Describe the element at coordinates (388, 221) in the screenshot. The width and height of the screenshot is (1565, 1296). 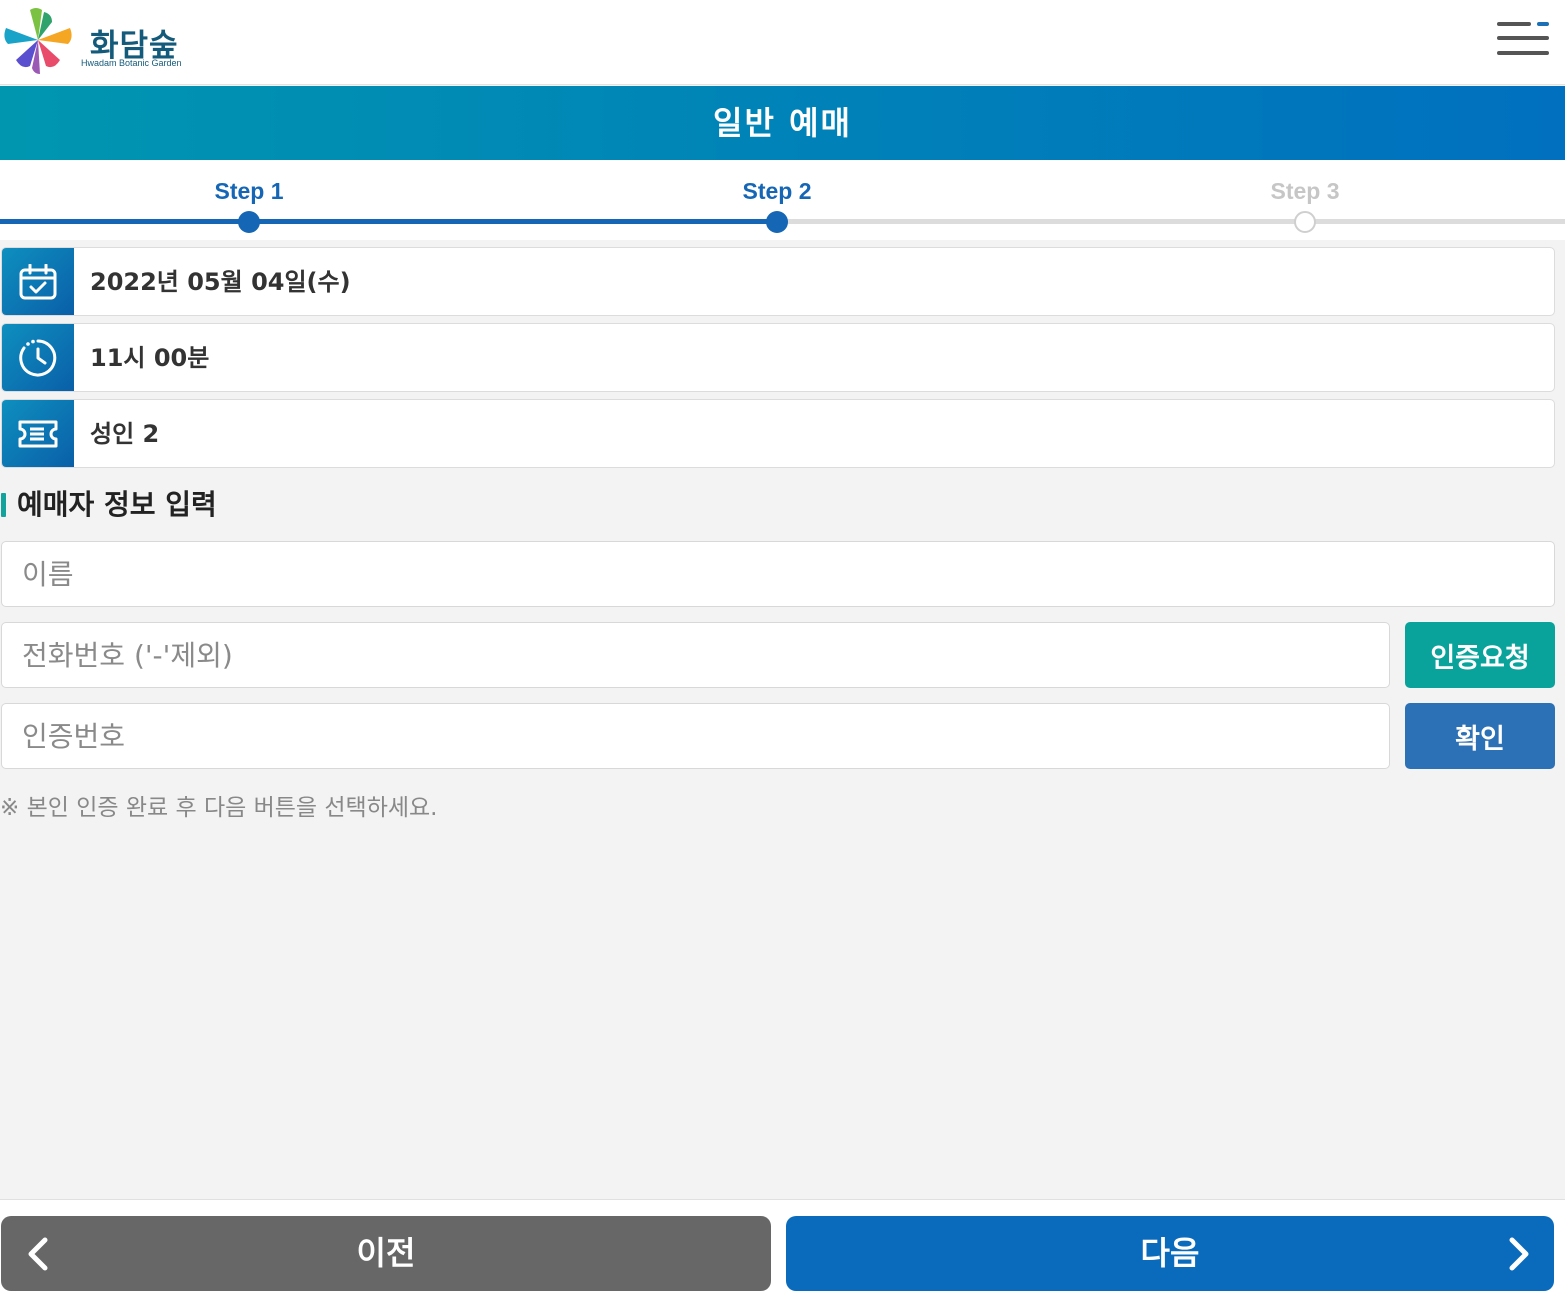
I see `step-progress` at that location.